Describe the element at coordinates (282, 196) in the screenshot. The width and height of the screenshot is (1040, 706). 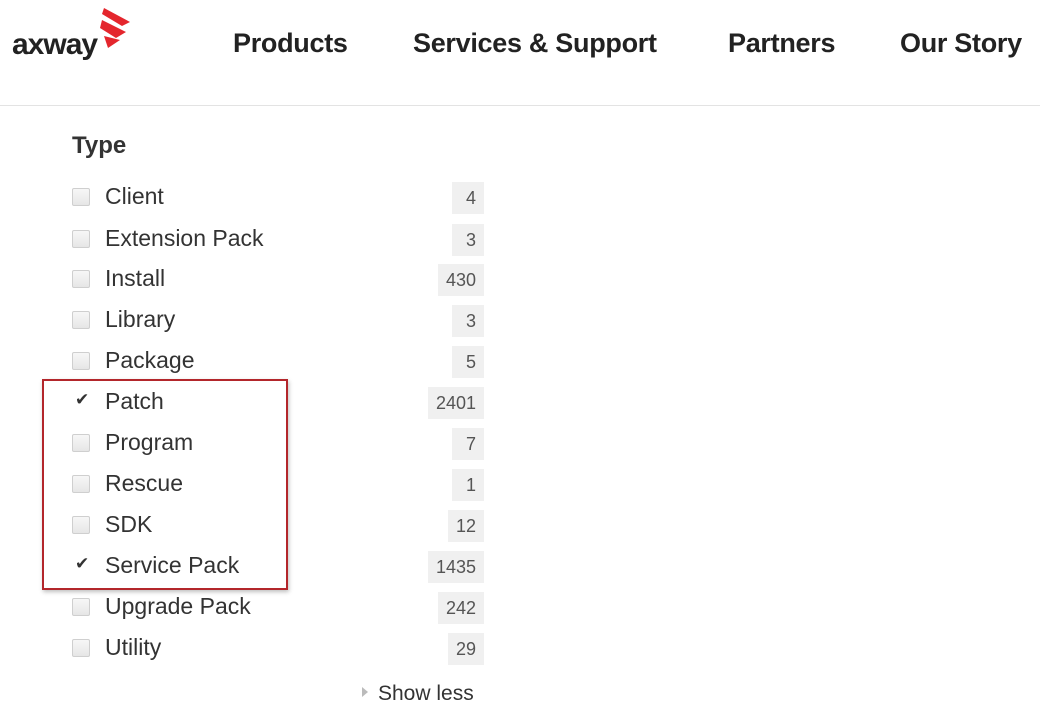
I see `facet-option: Client 4` at that location.